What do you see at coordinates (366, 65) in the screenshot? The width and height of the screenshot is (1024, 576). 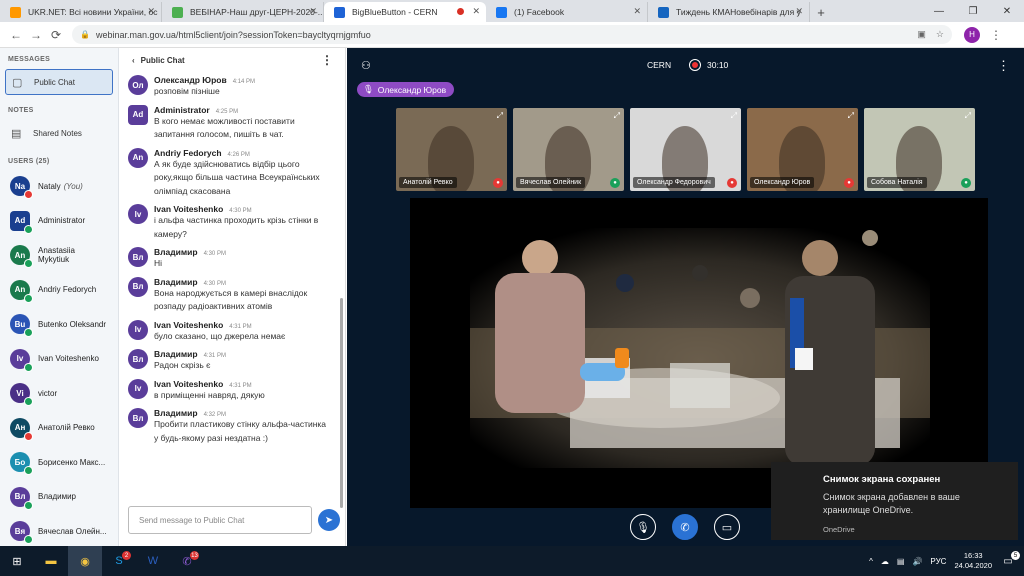 I see `user-icon: ⚇` at bounding box center [366, 65].